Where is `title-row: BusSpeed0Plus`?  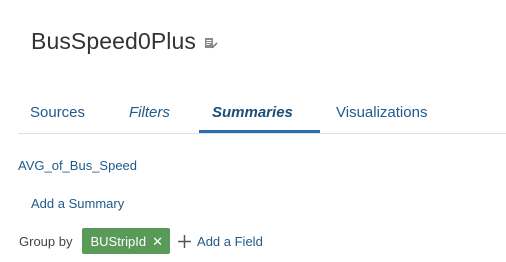
title-row: BusSpeed0Plus is located at coordinates (124, 41).